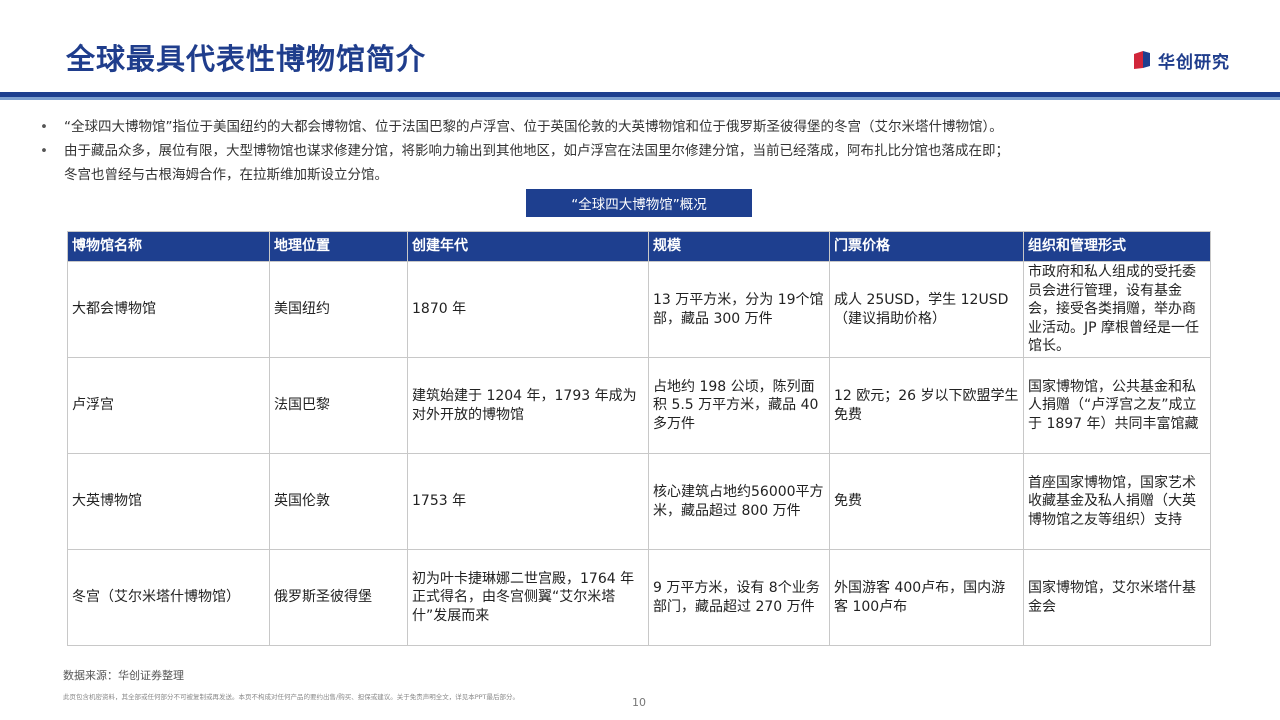  Describe the element at coordinates (528, 501) in the screenshot. I see `table-cell-founded: 1753 年` at that location.